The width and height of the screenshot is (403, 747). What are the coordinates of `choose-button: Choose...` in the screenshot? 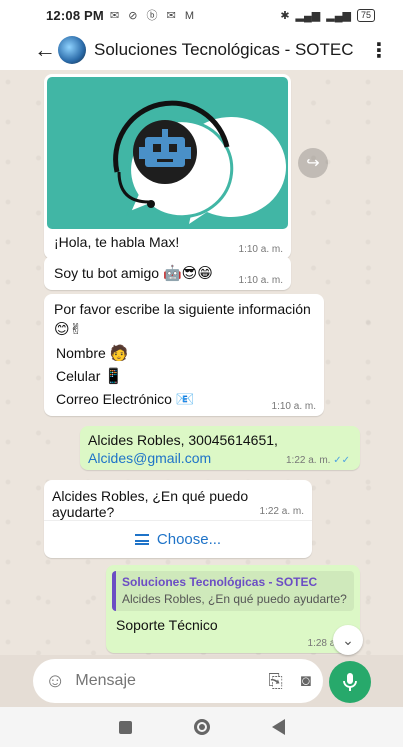 It's located at (178, 539).